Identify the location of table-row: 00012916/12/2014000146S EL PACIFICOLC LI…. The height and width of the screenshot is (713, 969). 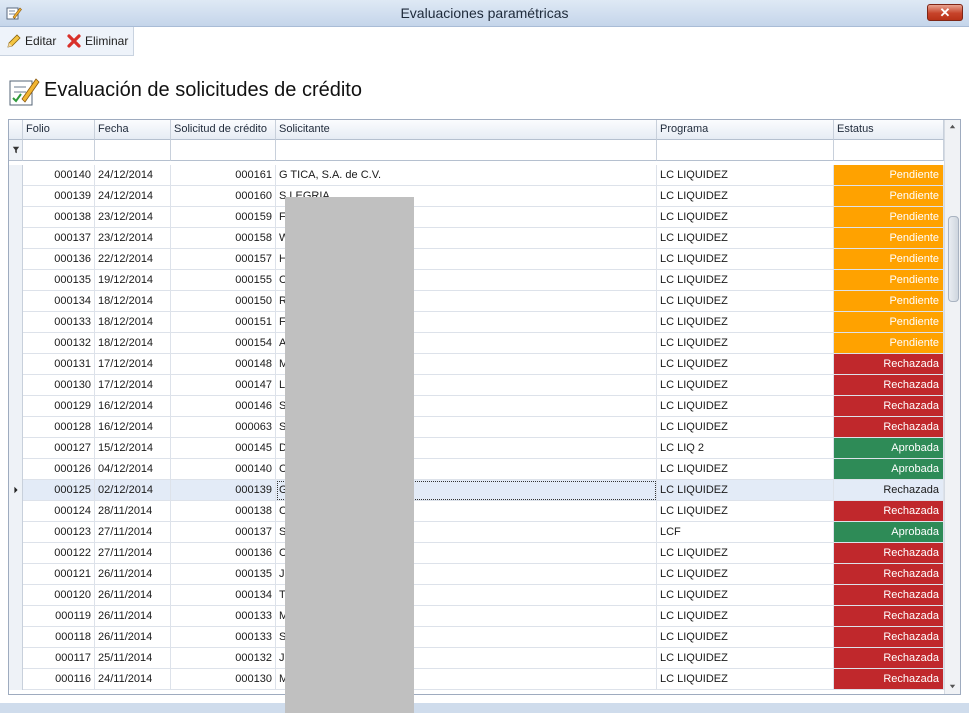
(476, 406).